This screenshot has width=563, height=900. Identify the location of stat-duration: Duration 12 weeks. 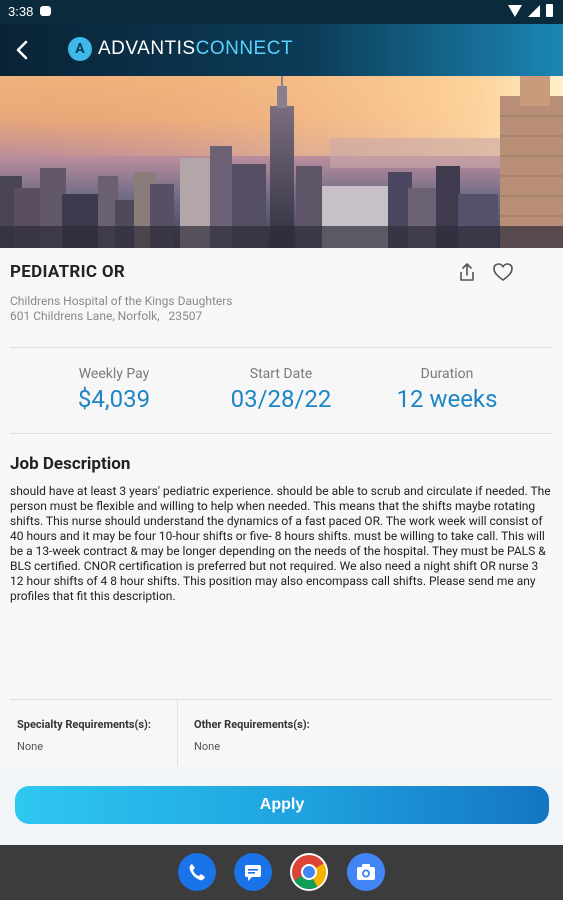
(447, 389).